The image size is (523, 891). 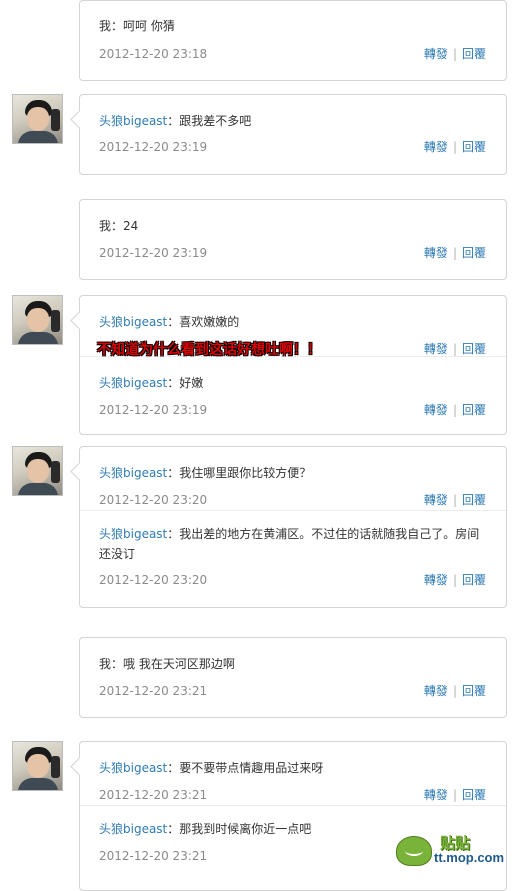 I want to click on message-text: 我：哦 我在天河区那边啊, so click(x=167, y=664).